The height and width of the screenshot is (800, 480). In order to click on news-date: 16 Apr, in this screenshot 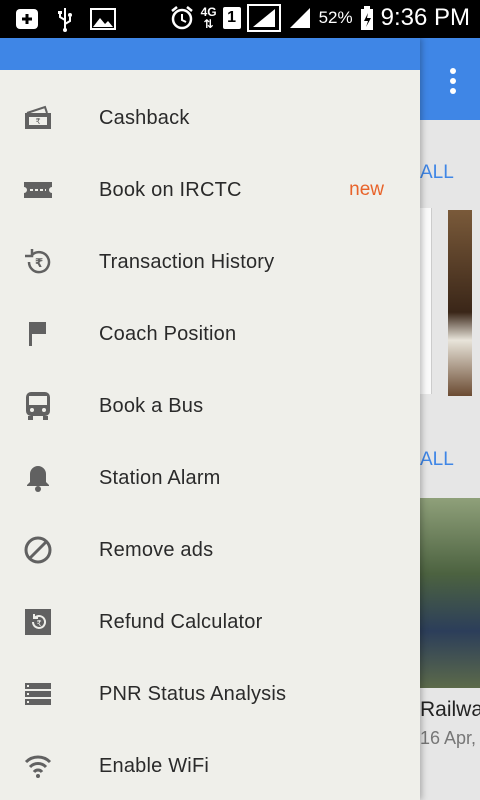, I will do `click(448, 738)`.